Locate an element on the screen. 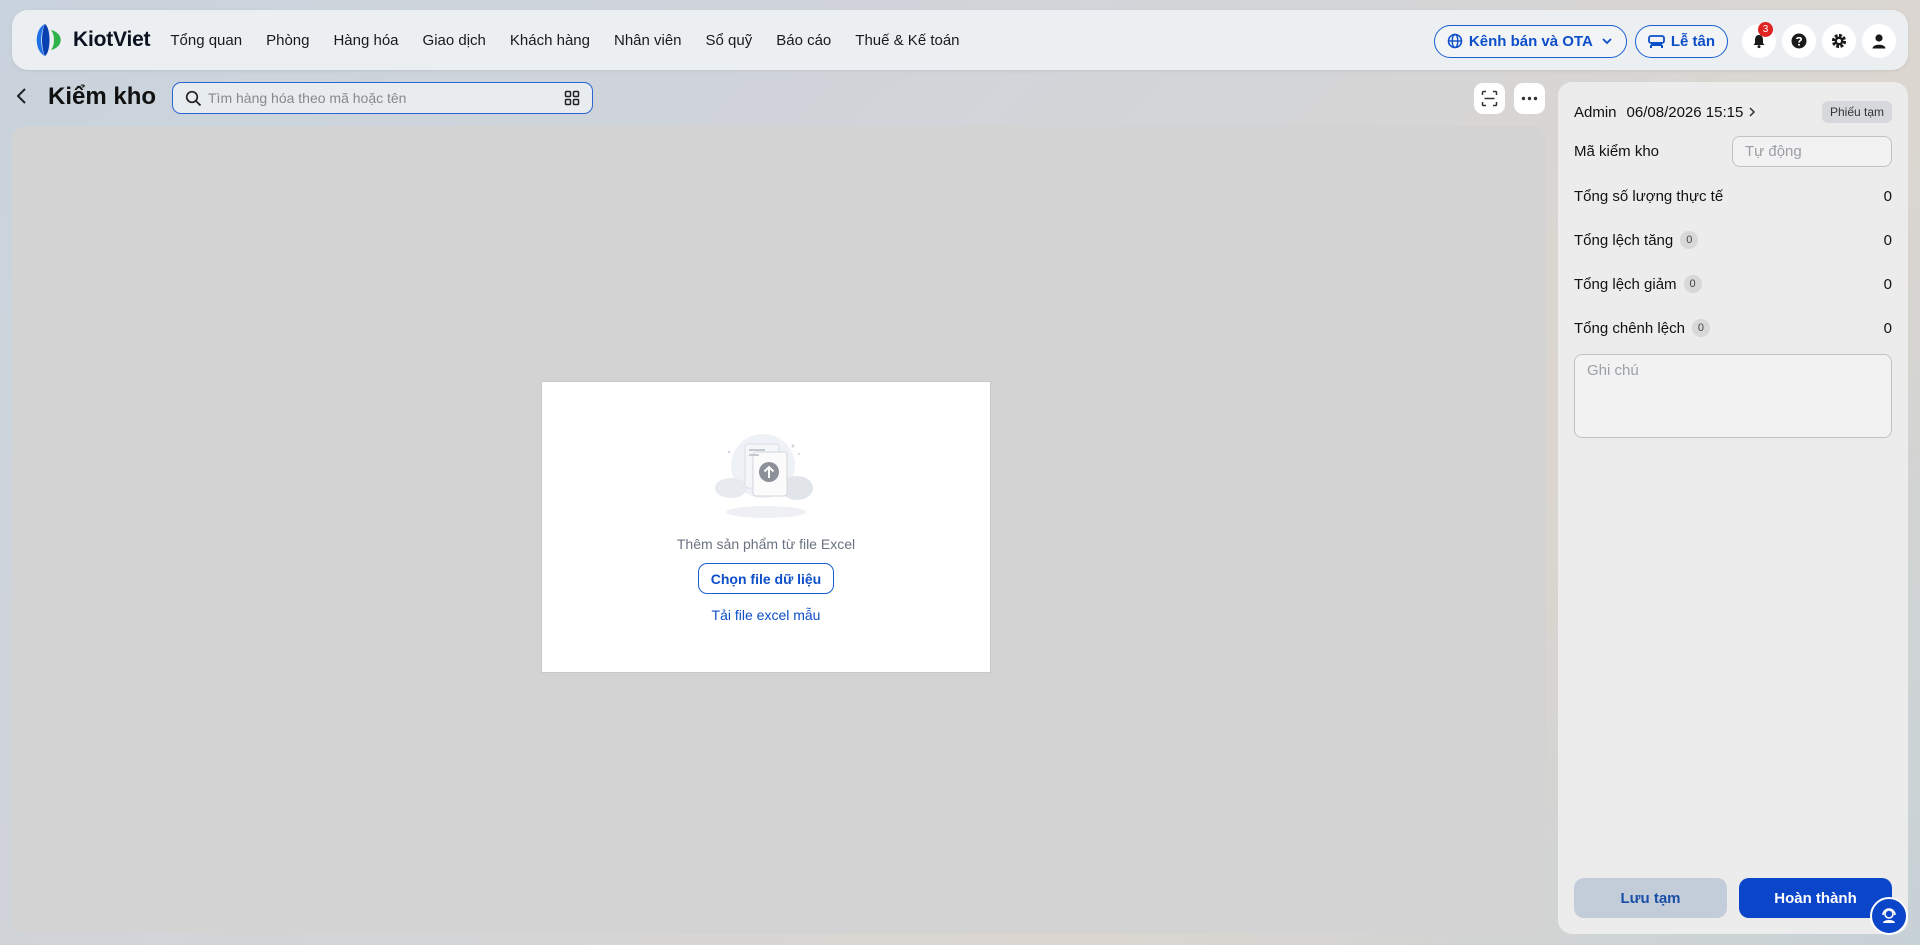  chevron-right-icon is located at coordinates (1752, 112).